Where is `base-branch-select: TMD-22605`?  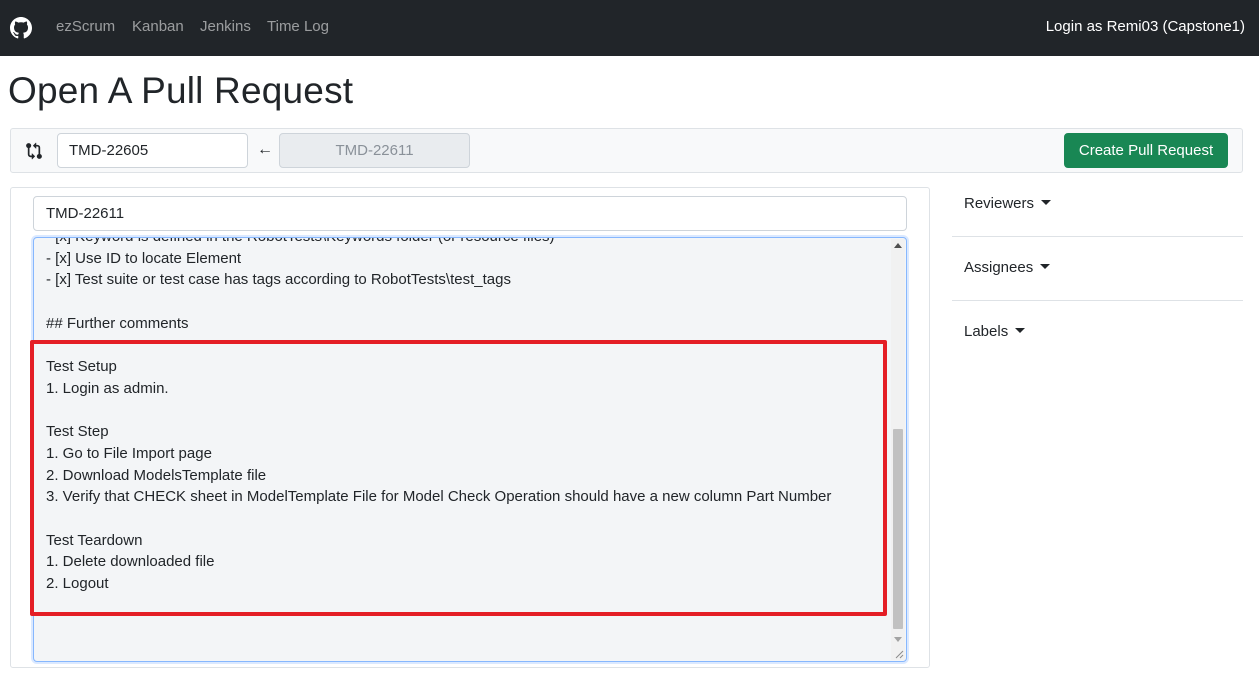
base-branch-select: TMD-22605 is located at coordinates (152, 150).